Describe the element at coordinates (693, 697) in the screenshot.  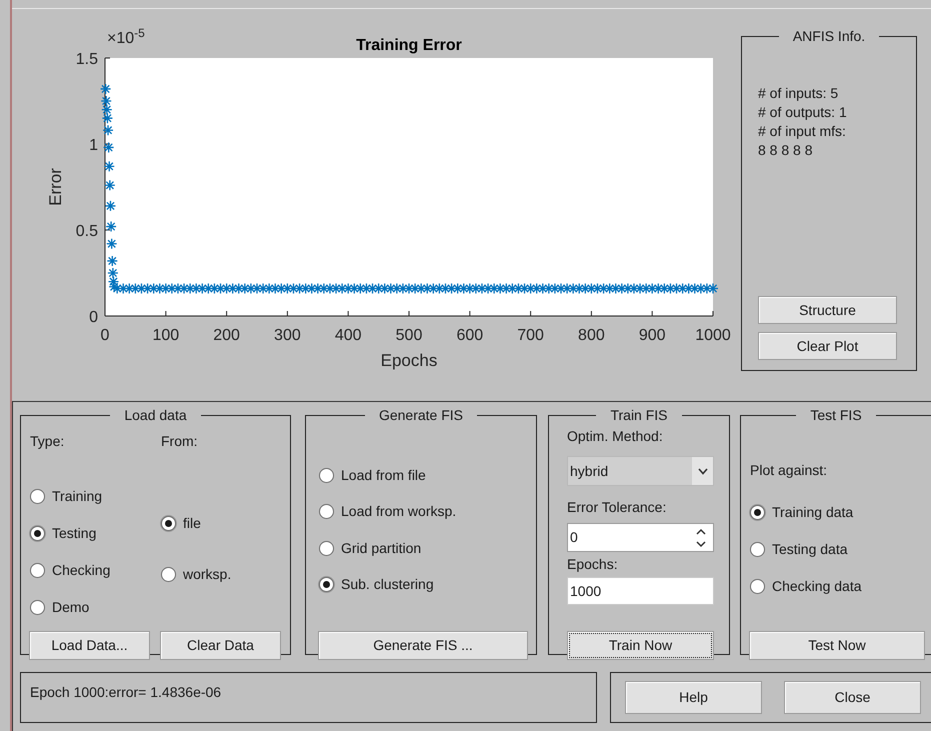
I see `button: Help` at that location.